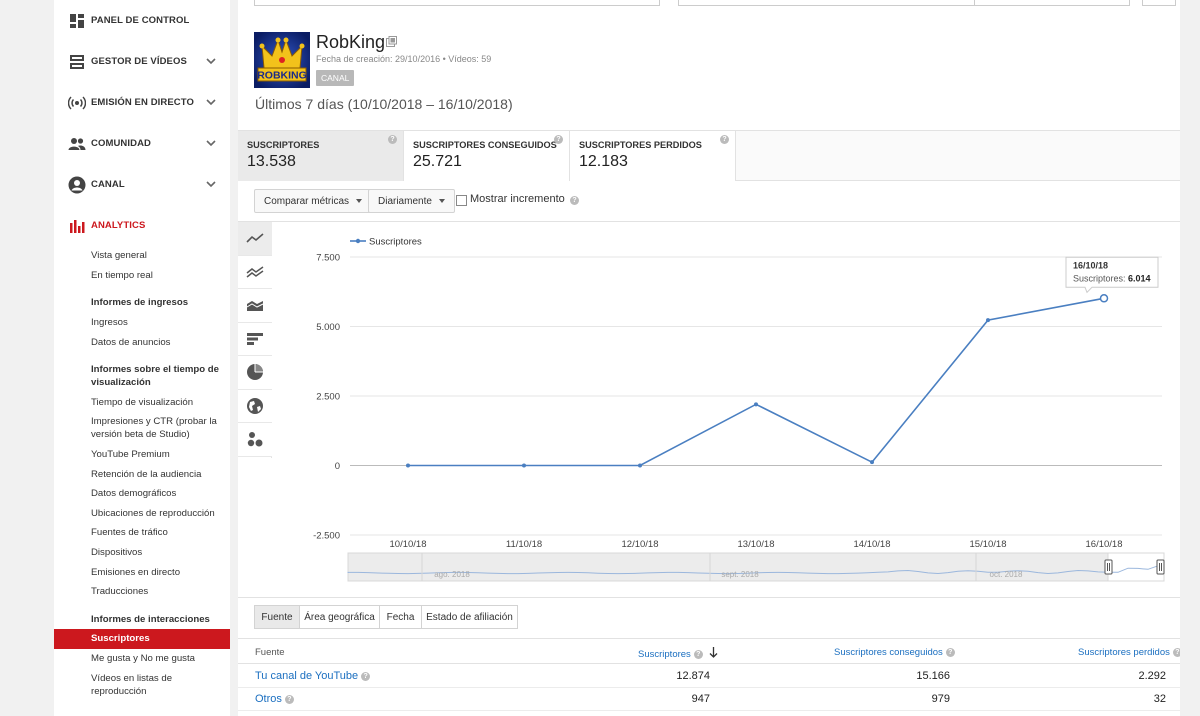 This screenshot has width=1200, height=716. What do you see at coordinates (160, 403) in the screenshot?
I see `sidebar-item-watch-time: Tiempo de visualización` at bounding box center [160, 403].